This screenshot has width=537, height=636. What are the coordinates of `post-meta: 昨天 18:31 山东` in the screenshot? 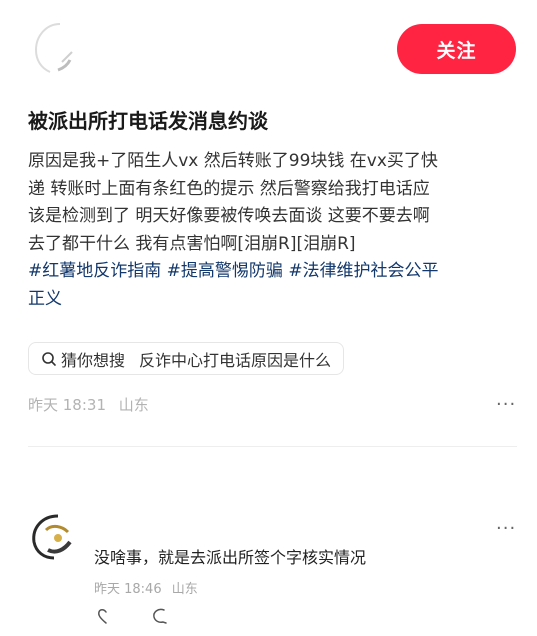 It's located at (88, 404).